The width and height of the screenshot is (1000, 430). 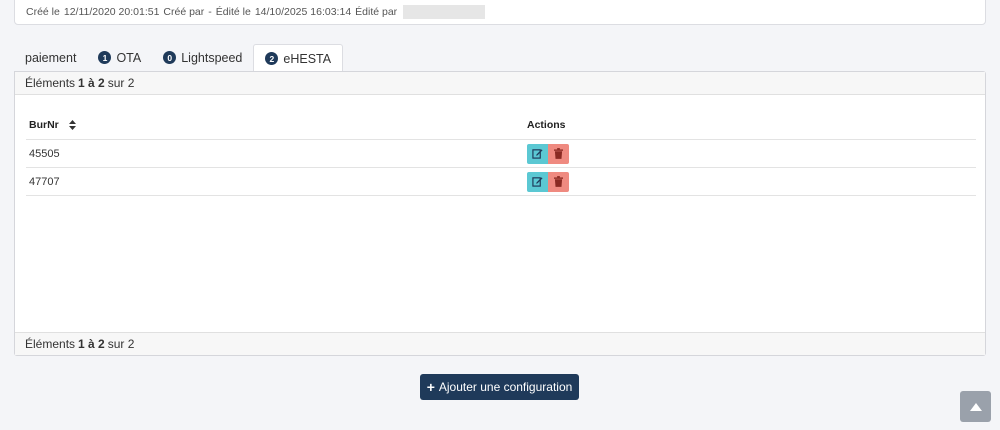 What do you see at coordinates (44, 153) in the screenshot?
I see `burnr-cell: 45505` at bounding box center [44, 153].